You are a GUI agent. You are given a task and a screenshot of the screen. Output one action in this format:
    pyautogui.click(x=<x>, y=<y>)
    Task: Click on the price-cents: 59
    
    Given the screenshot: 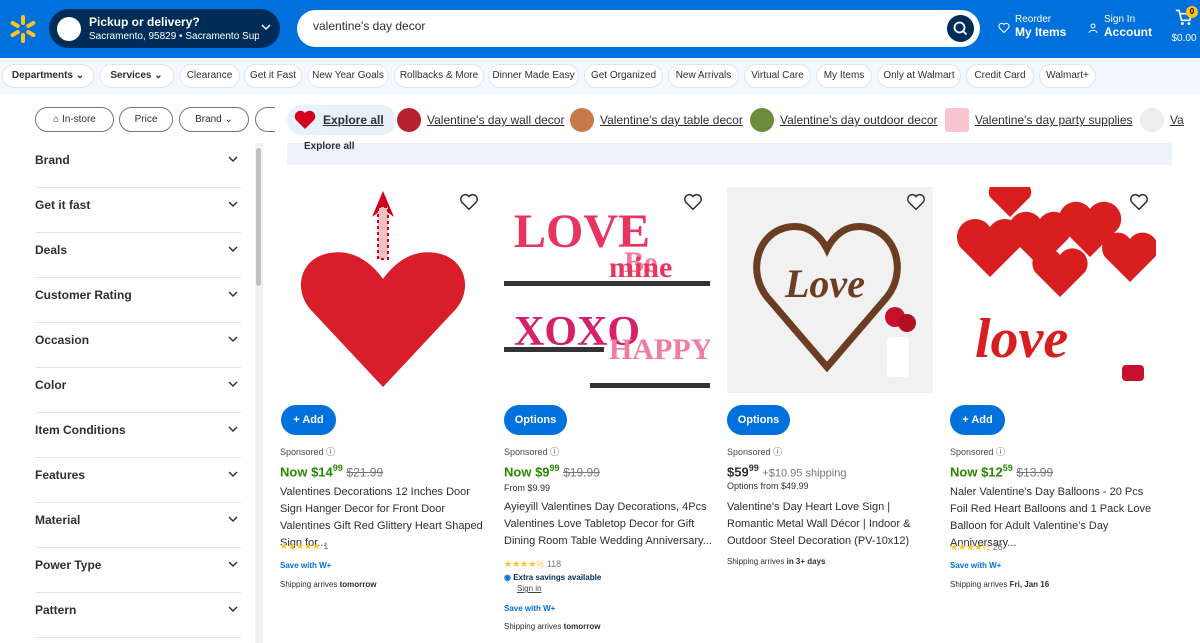 What is the action you would take?
    pyautogui.click(x=1007, y=468)
    